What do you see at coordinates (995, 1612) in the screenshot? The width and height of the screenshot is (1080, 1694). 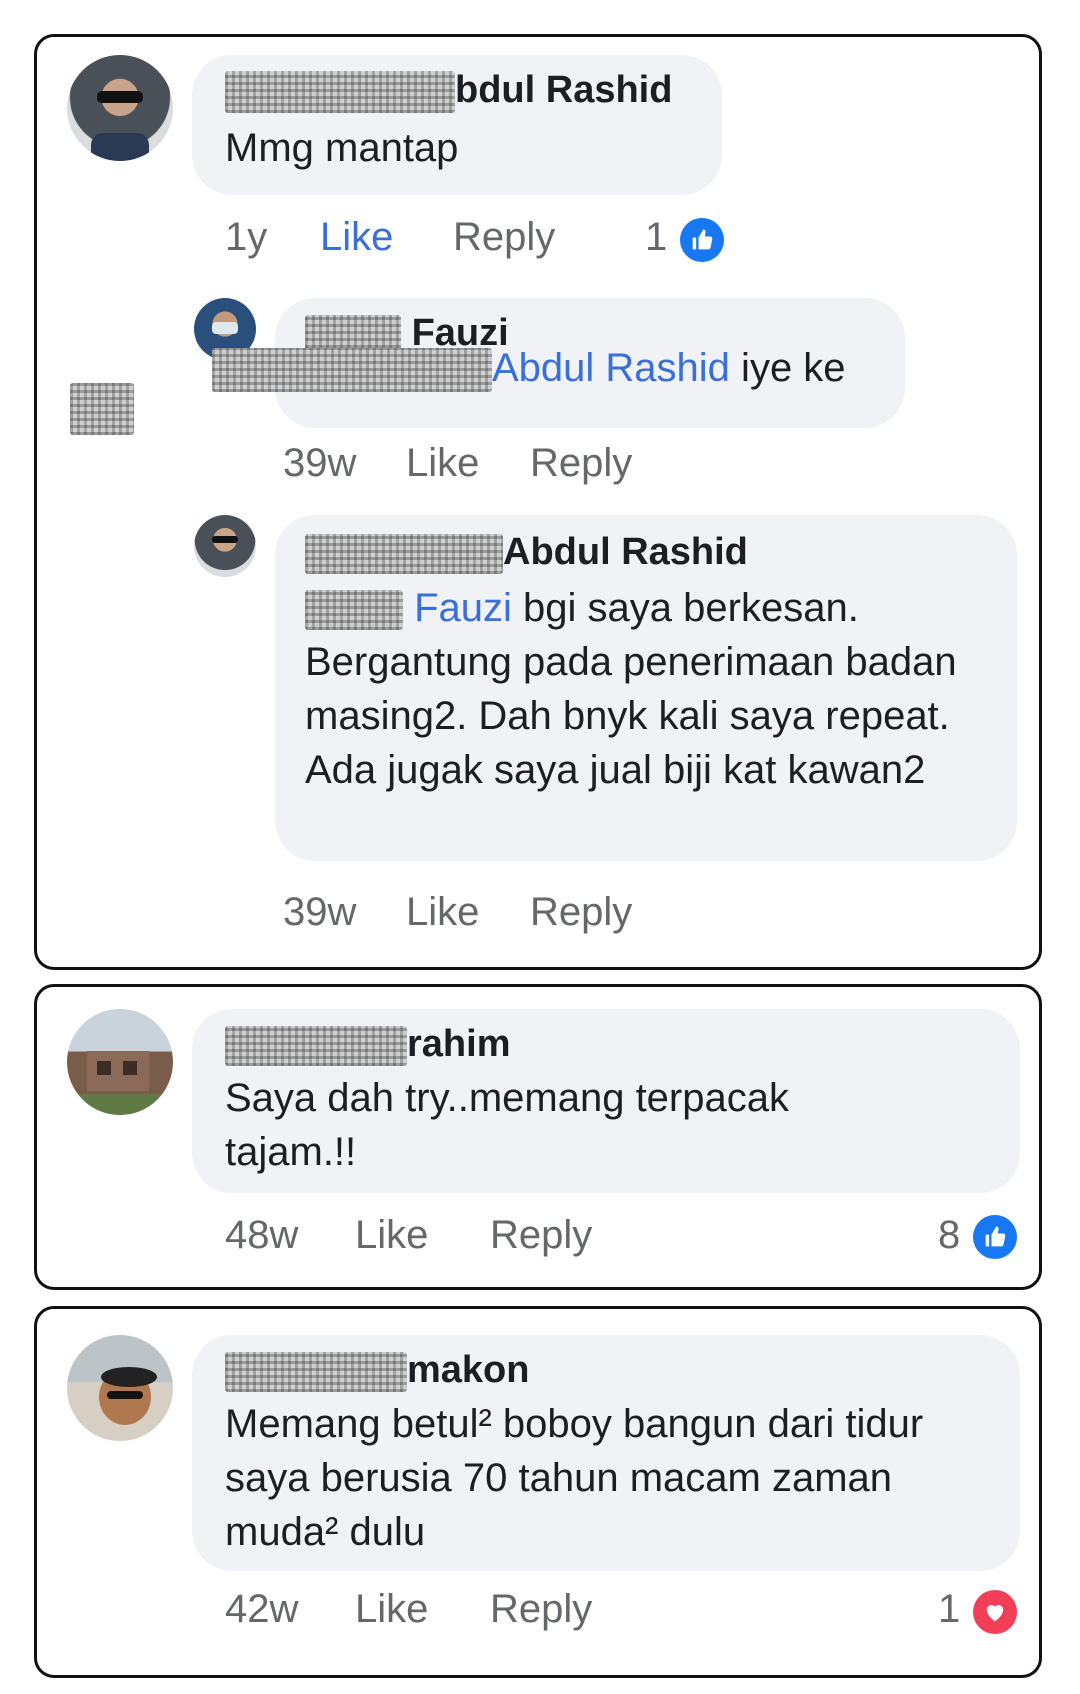 I see `love-heart-icon` at bounding box center [995, 1612].